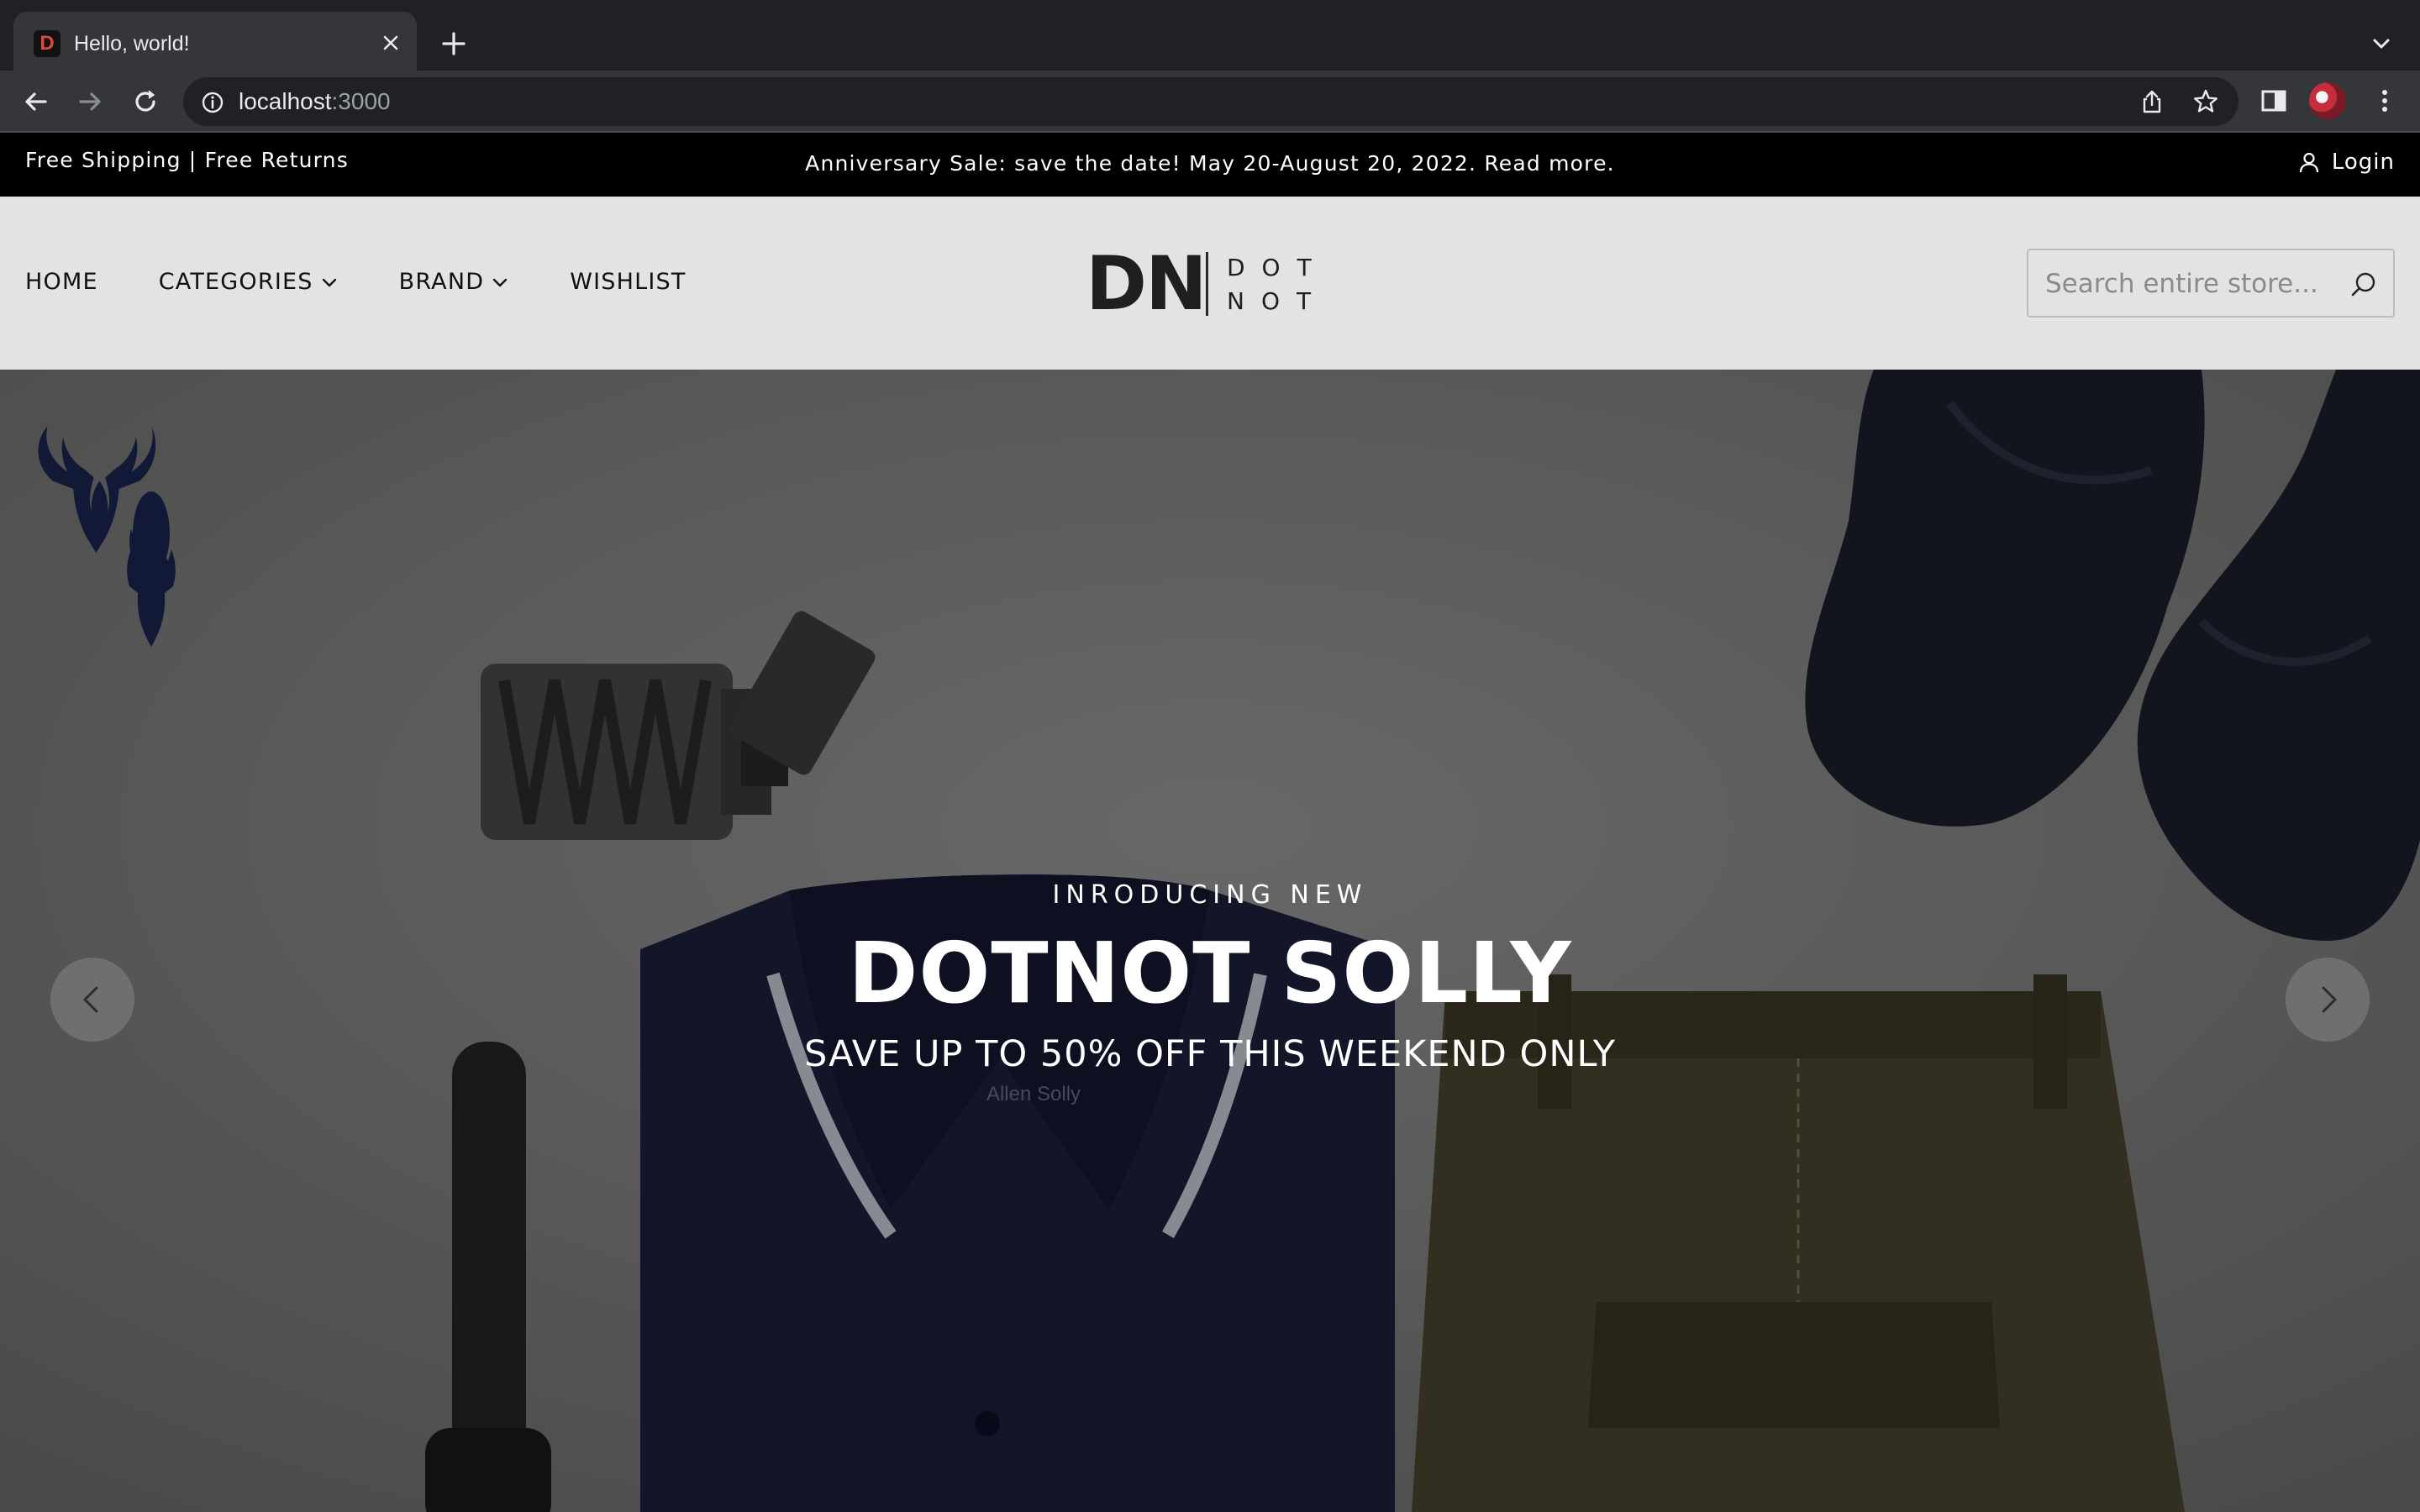  What do you see at coordinates (2192, 283) in the screenshot?
I see `search-input` at bounding box center [2192, 283].